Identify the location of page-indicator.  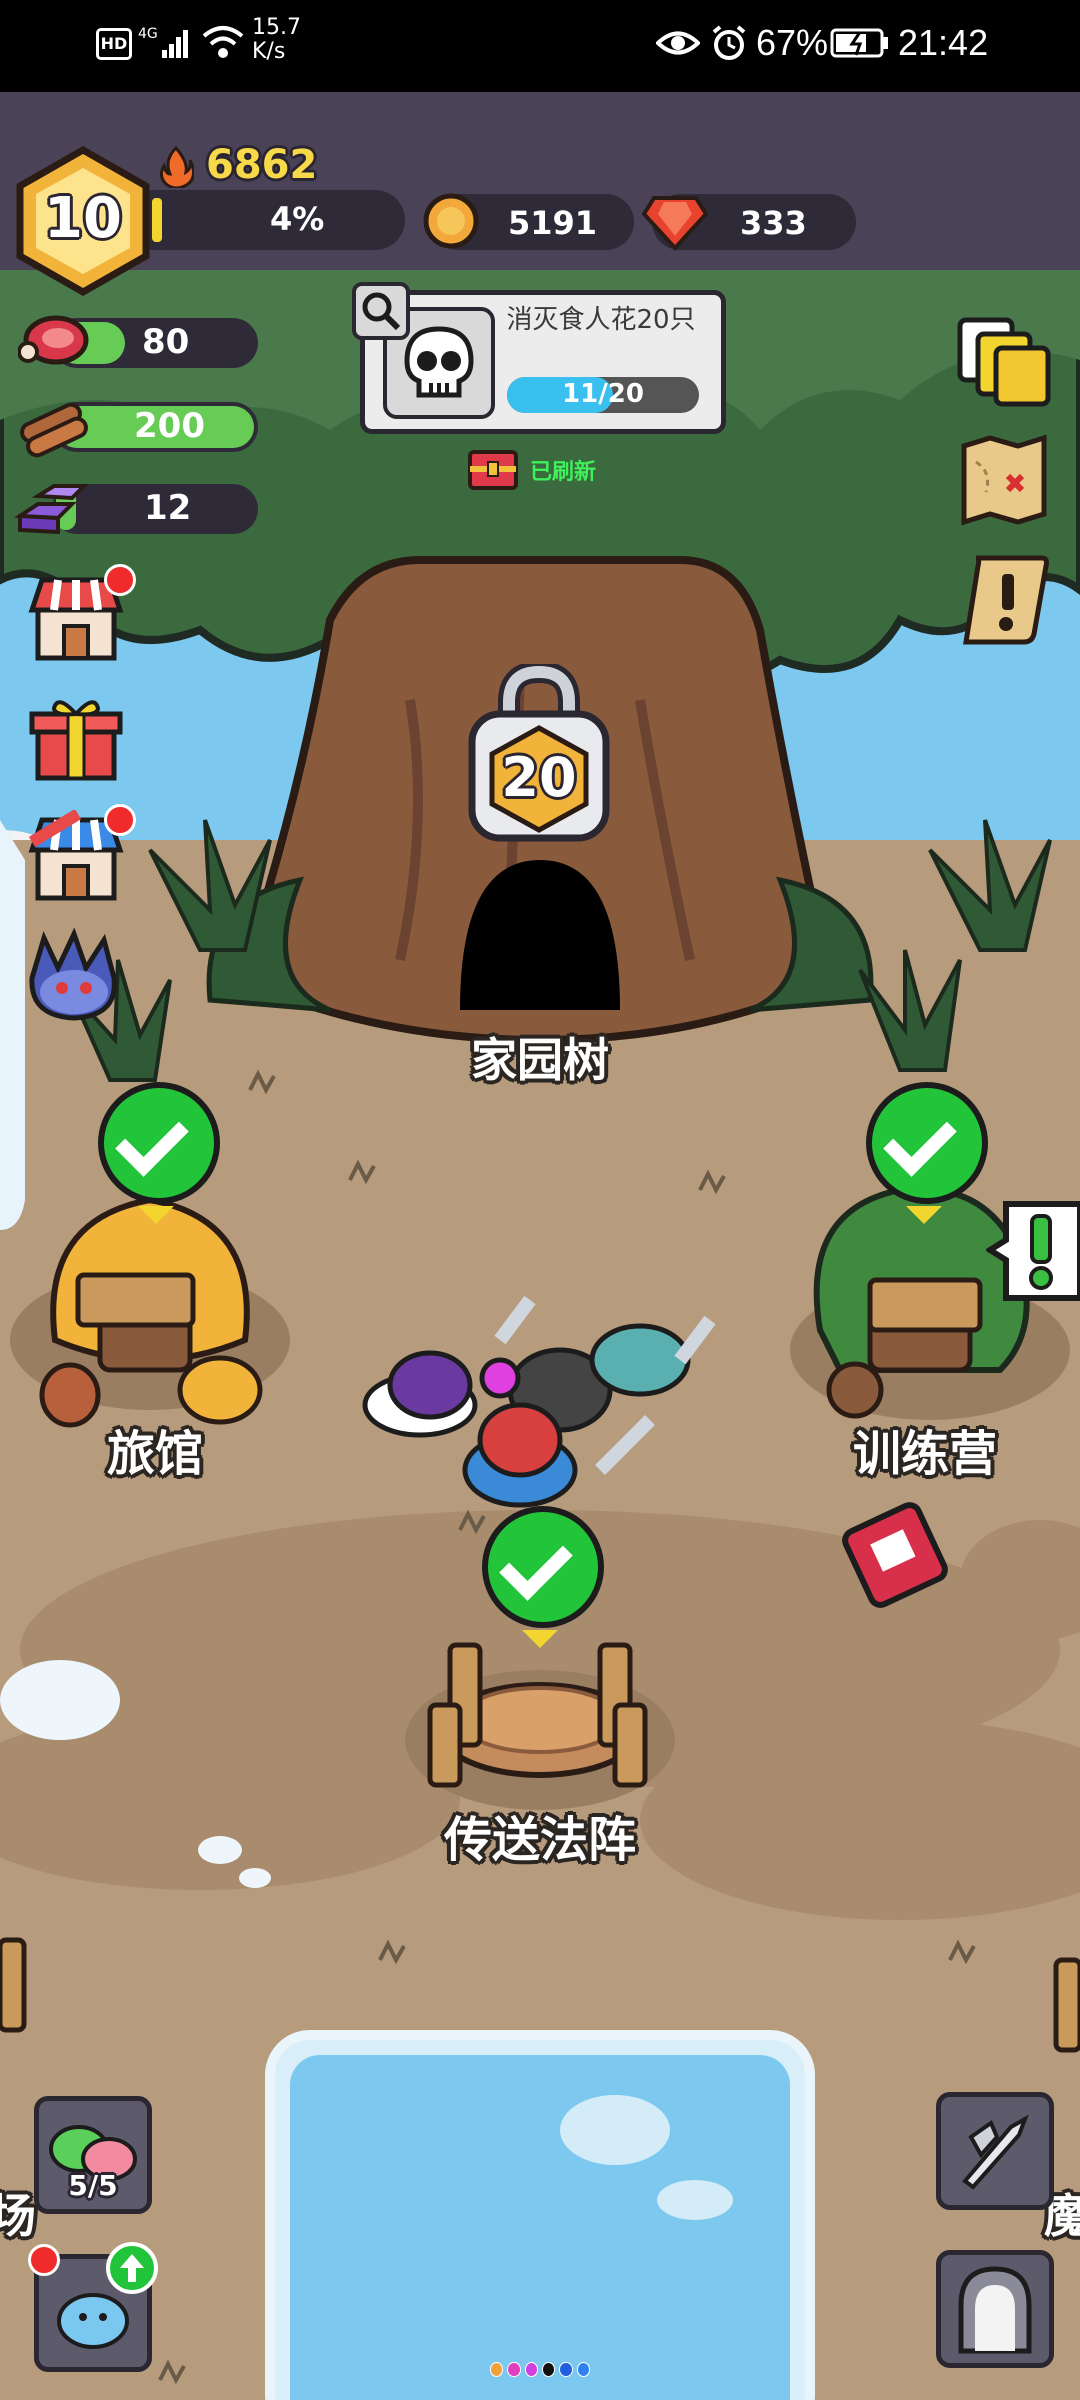
(540, 2370).